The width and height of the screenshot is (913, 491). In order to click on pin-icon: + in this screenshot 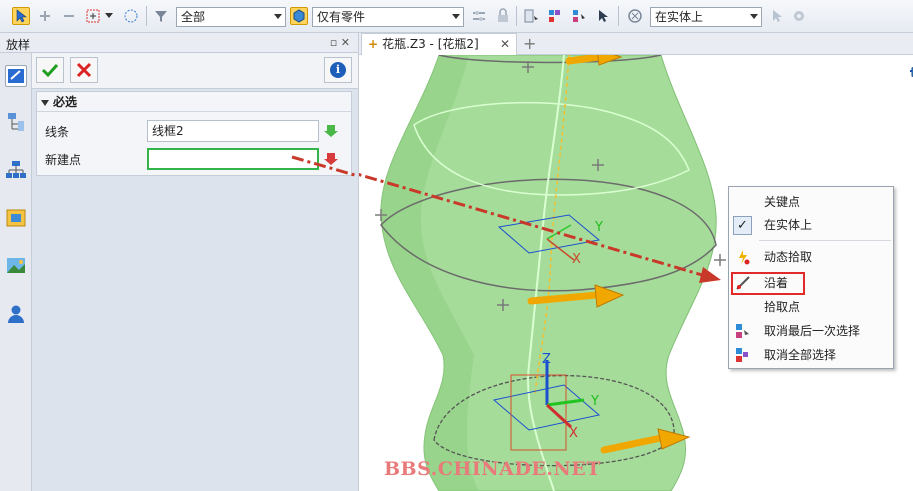, I will do `click(373, 44)`.